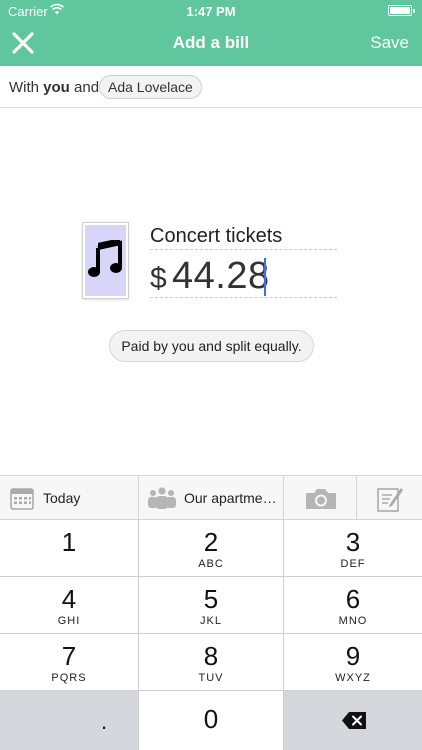  Describe the element at coordinates (211, 605) in the screenshot. I see `key-5: 5 JKL` at that location.